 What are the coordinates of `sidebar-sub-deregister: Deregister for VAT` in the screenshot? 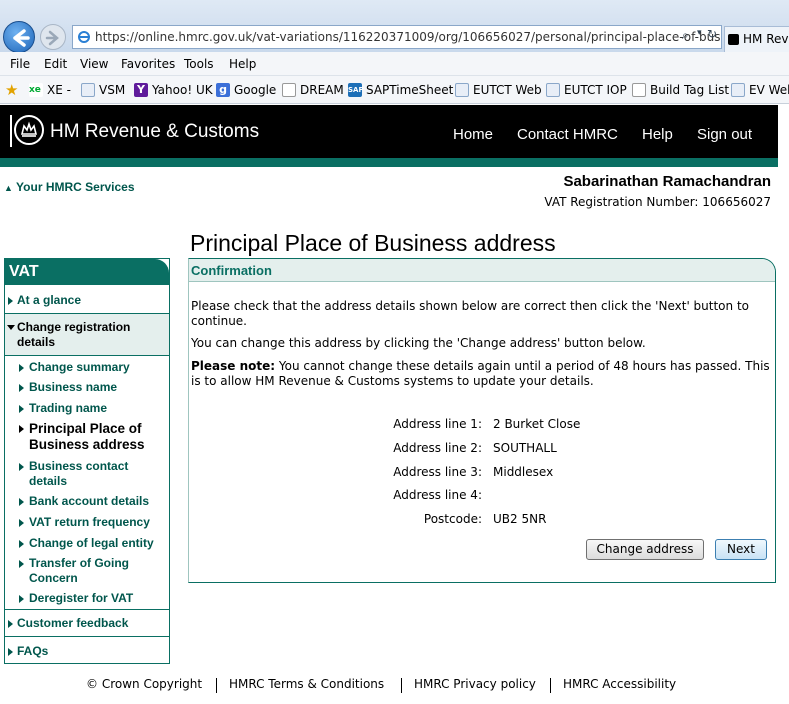 It's located at (92, 598).